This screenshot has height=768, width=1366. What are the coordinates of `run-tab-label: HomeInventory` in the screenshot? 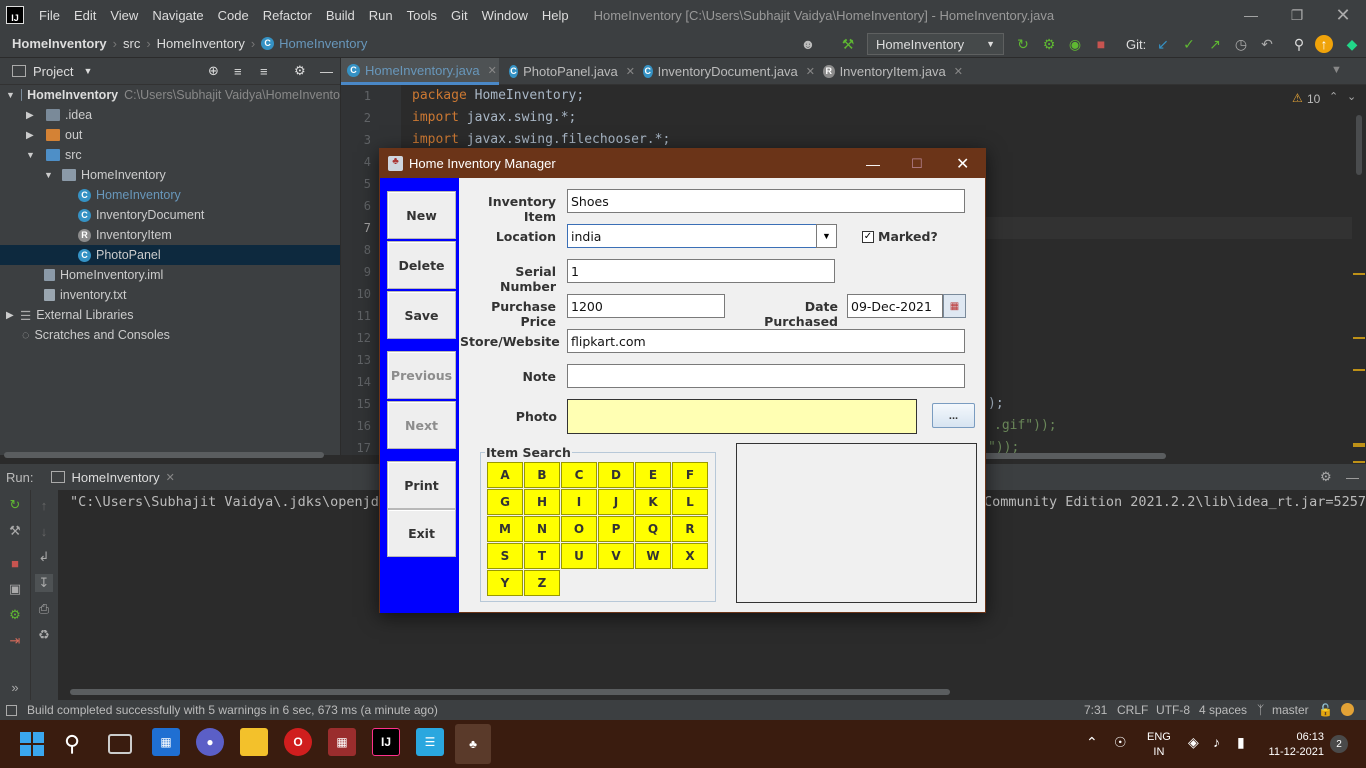 It's located at (115, 477).